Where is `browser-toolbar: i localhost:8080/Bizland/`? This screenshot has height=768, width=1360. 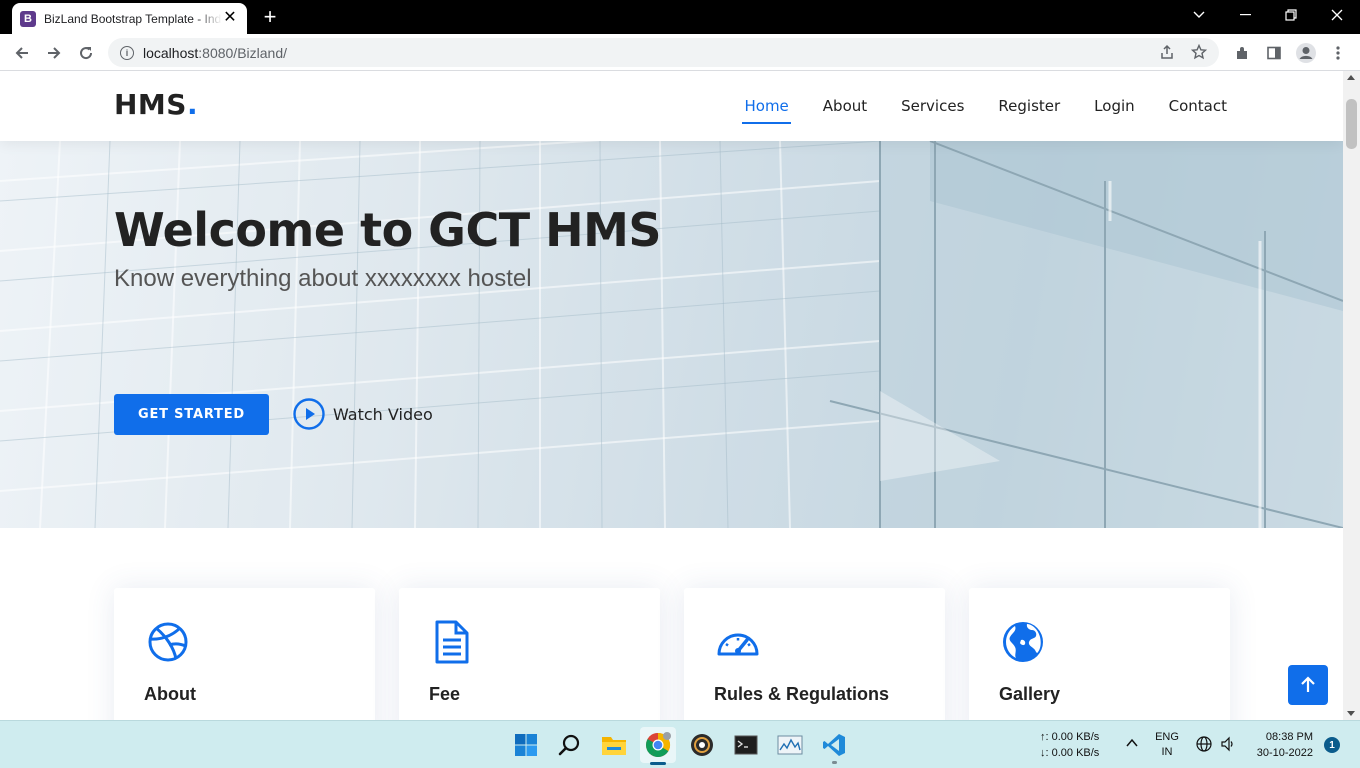
browser-toolbar: i localhost:8080/Bizland/ is located at coordinates (680, 52).